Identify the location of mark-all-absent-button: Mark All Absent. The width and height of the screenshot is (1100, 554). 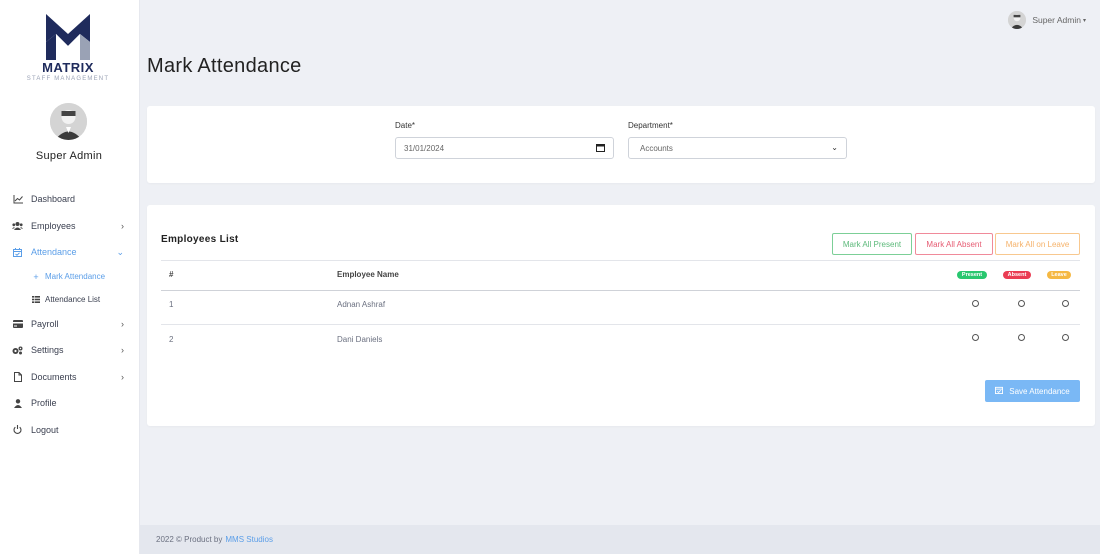
(954, 244).